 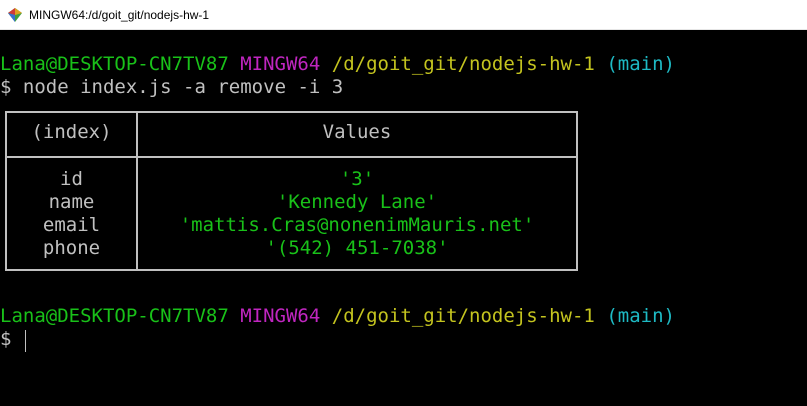 I want to click on prompt-path-2: /d/goit_git/nodejs-hw-1, so click(x=463, y=316).